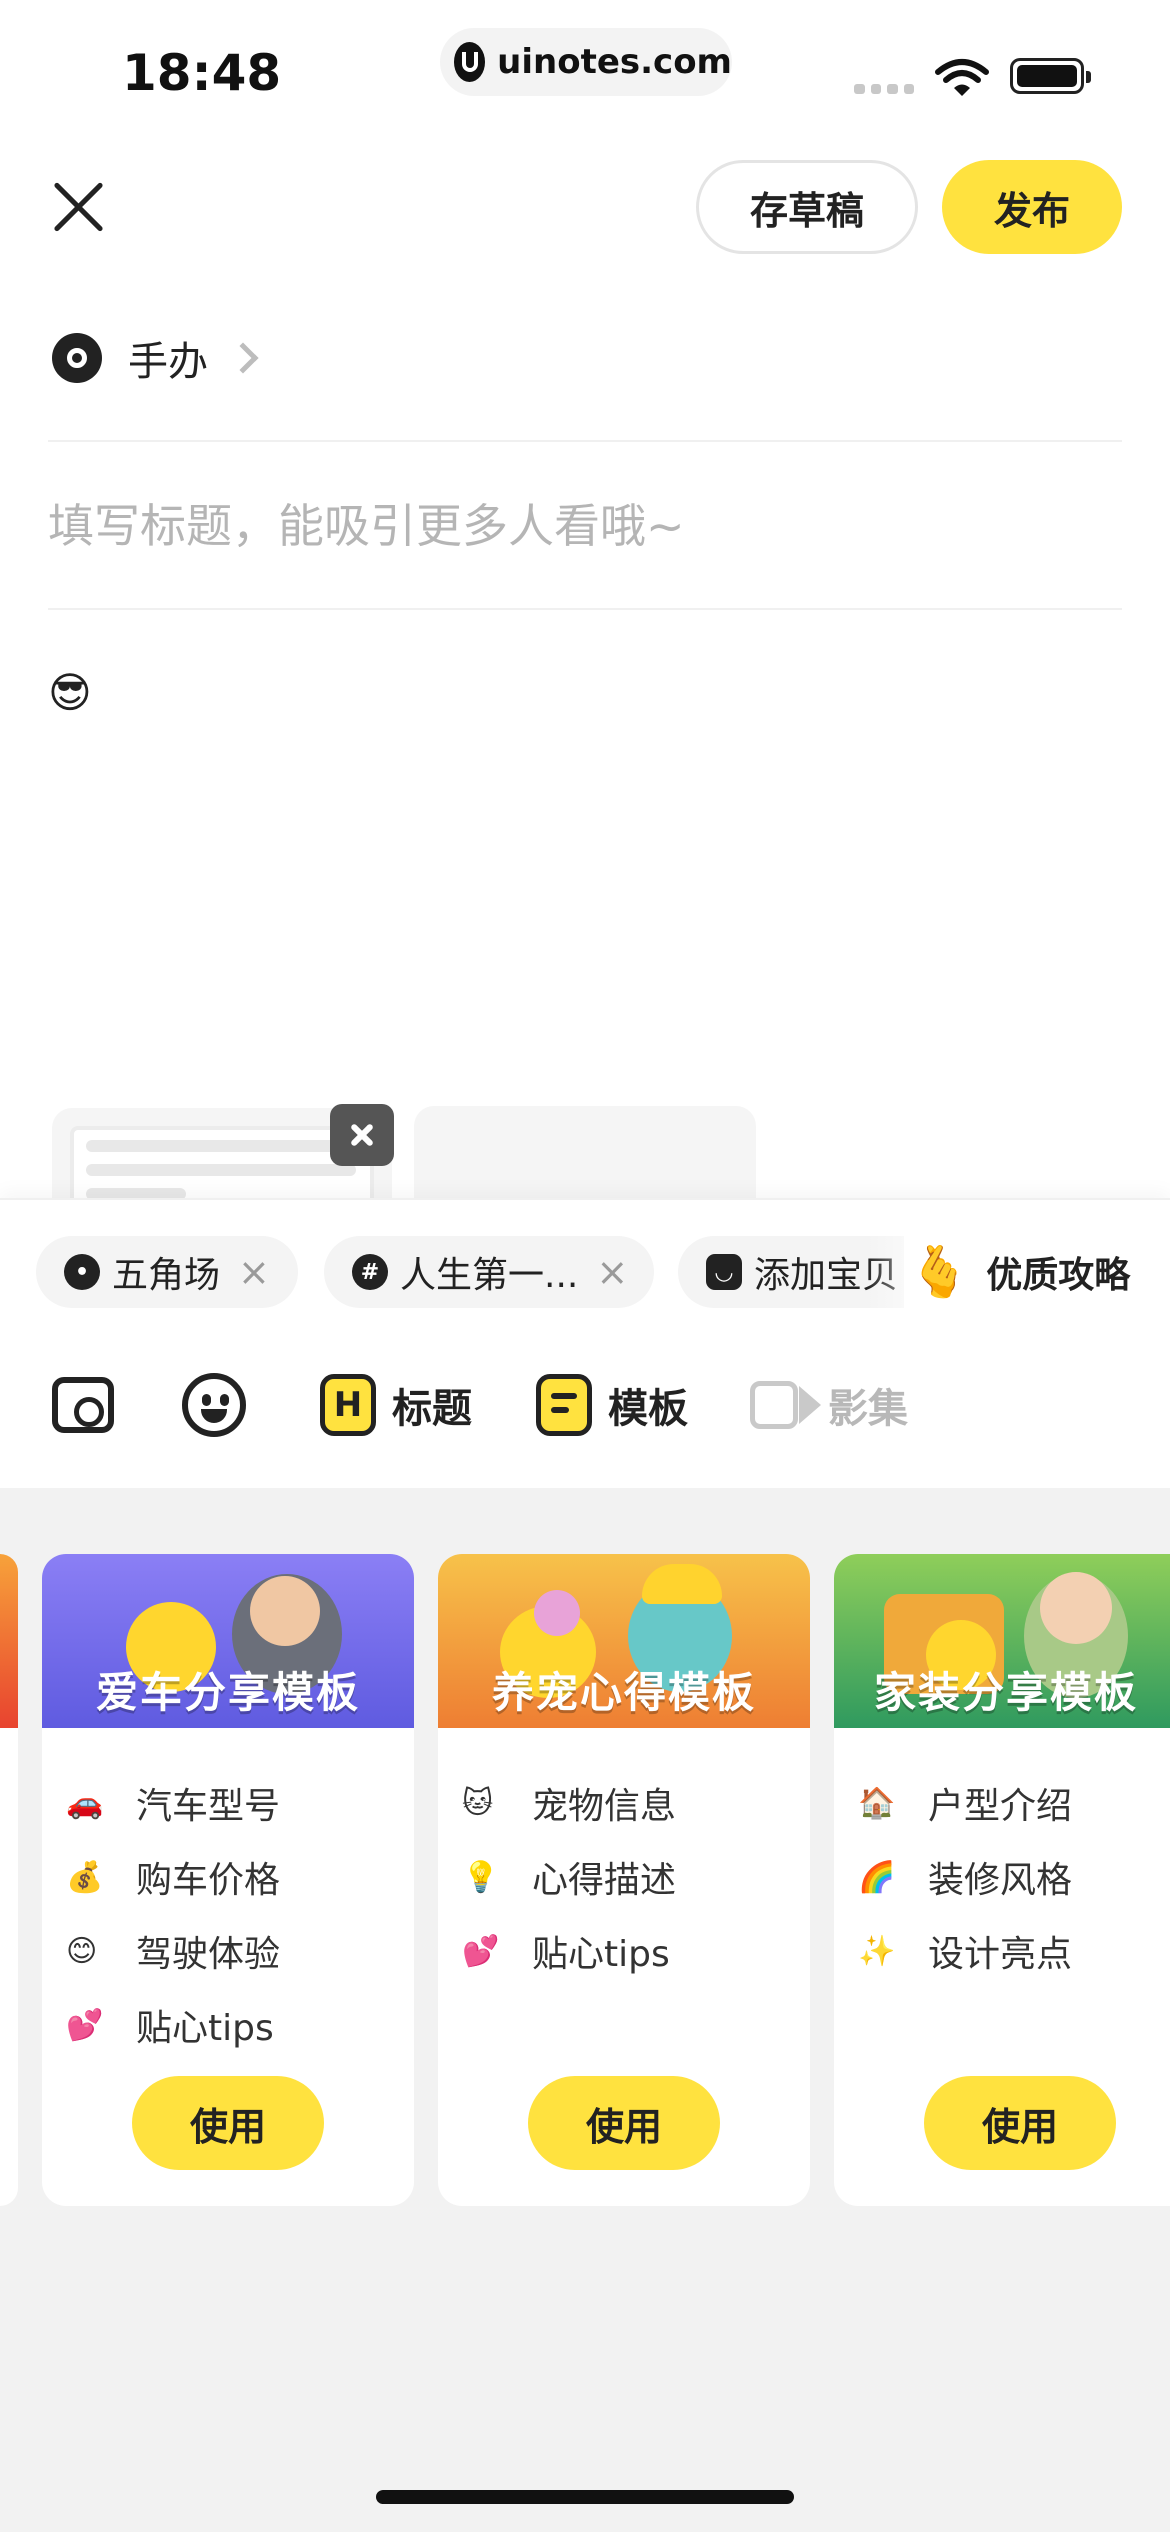  What do you see at coordinates (173, 1806) in the screenshot?
I see `template-item: 🚗 汽车型号` at bounding box center [173, 1806].